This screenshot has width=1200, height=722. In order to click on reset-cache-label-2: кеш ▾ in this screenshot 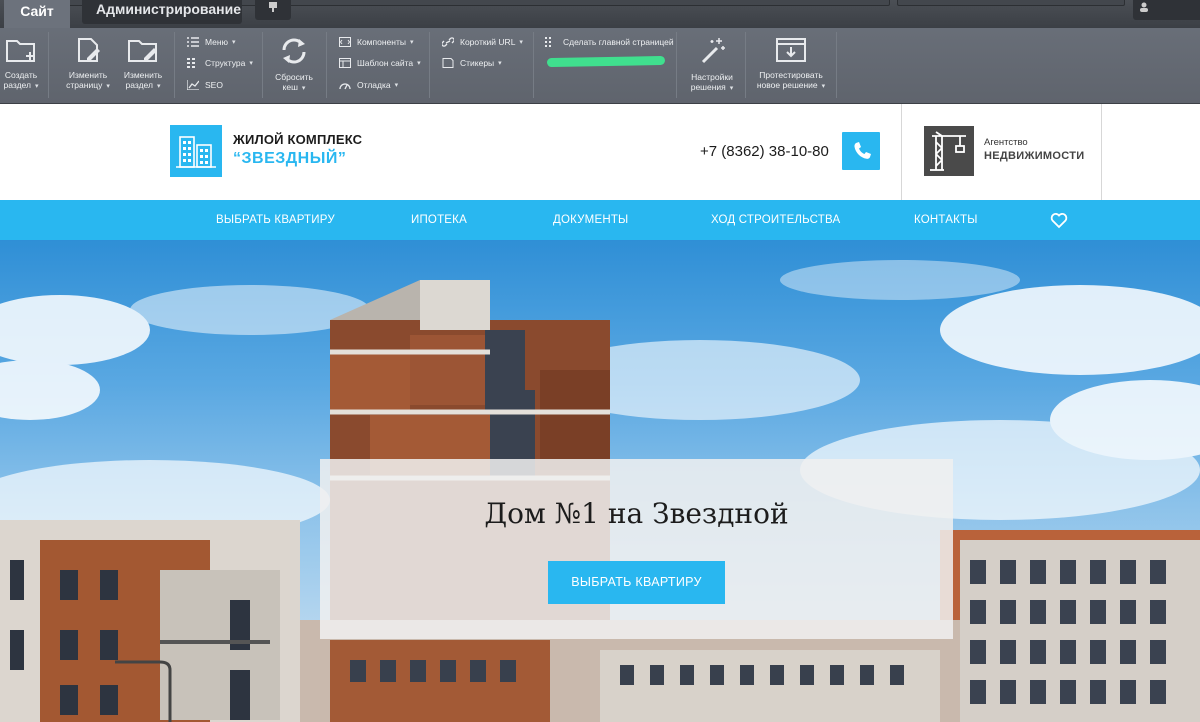, I will do `click(294, 87)`.